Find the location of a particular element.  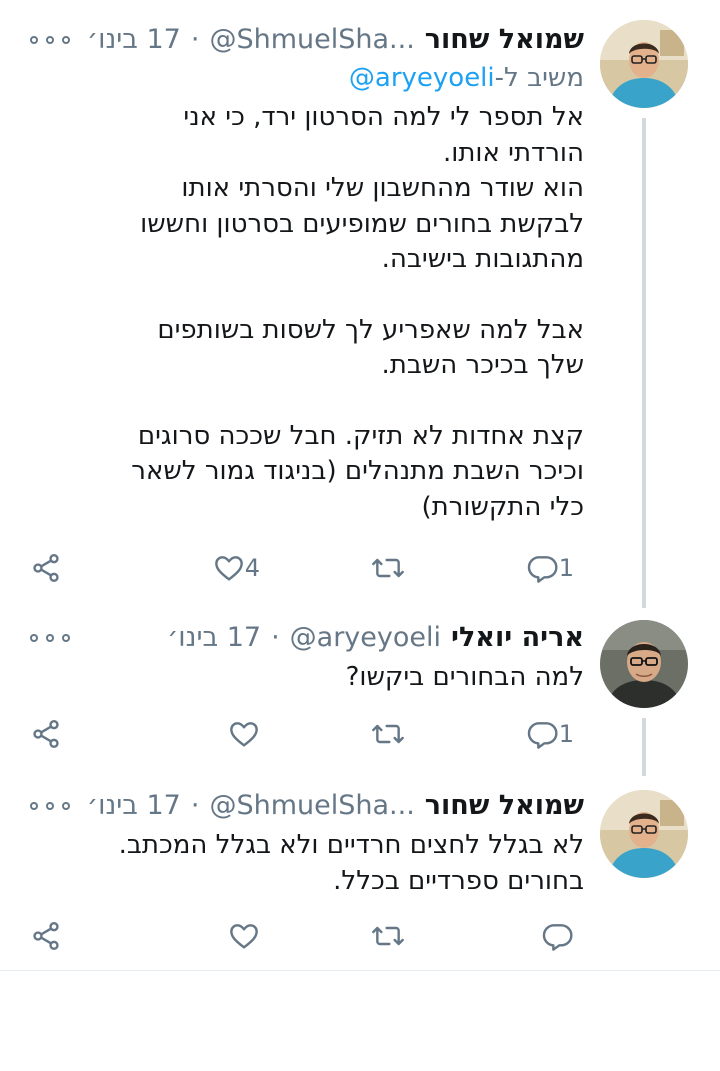

share-button is located at coordinates (46, 936).